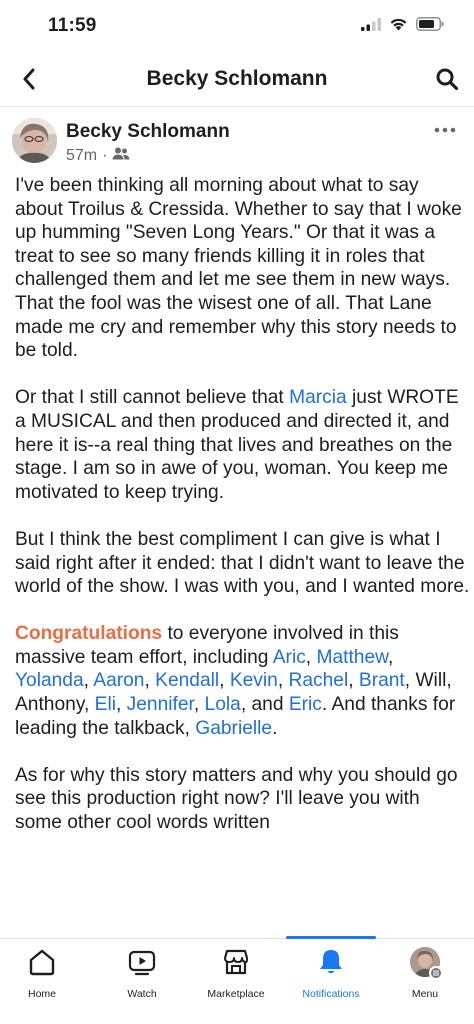 The width and height of the screenshot is (474, 1024). What do you see at coordinates (398, 26) in the screenshot?
I see `wifi-icon` at bounding box center [398, 26].